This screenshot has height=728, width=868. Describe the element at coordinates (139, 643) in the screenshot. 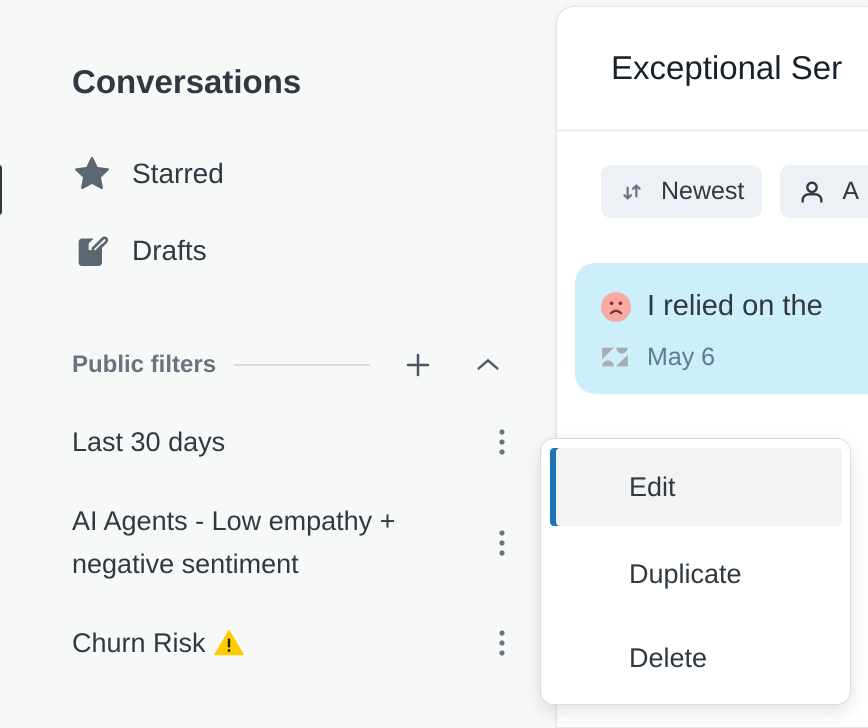

I see `filter-item: Churn Risk` at that location.